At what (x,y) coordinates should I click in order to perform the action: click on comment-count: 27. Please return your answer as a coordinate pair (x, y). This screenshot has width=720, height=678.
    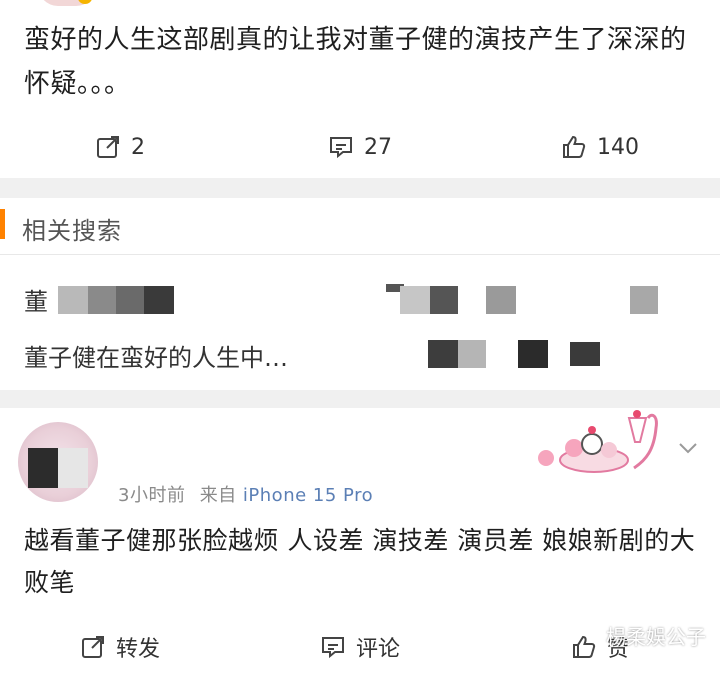
    Looking at the image, I should click on (378, 147).